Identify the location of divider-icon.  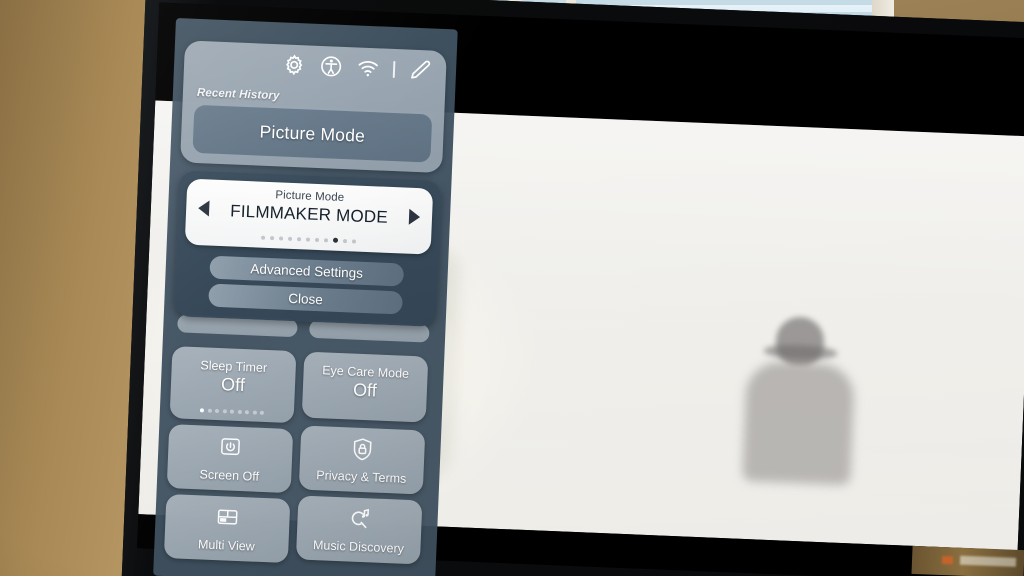
(394, 69).